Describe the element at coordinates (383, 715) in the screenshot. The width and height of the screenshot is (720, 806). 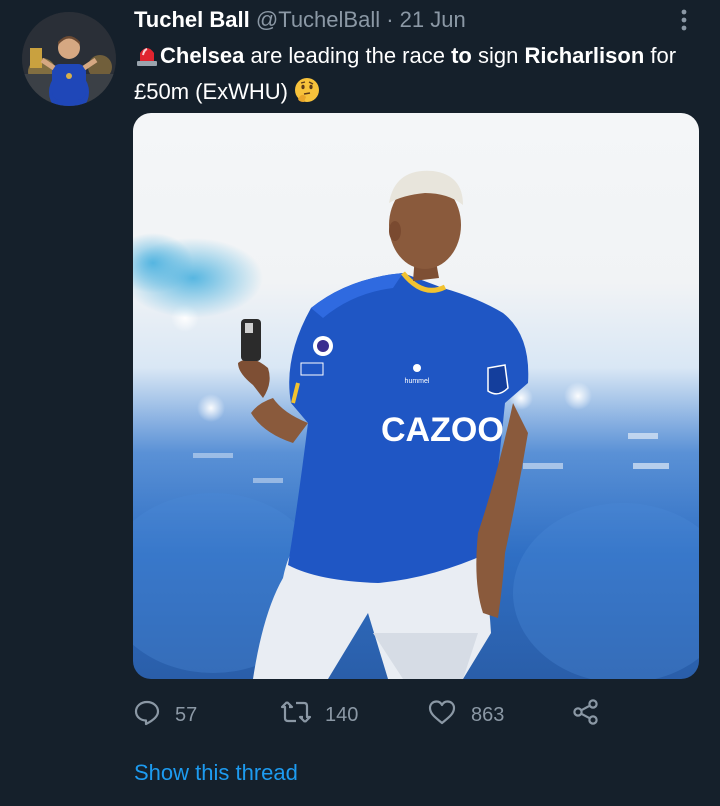
I see `tweet-actions: 57 140 863` at that location.